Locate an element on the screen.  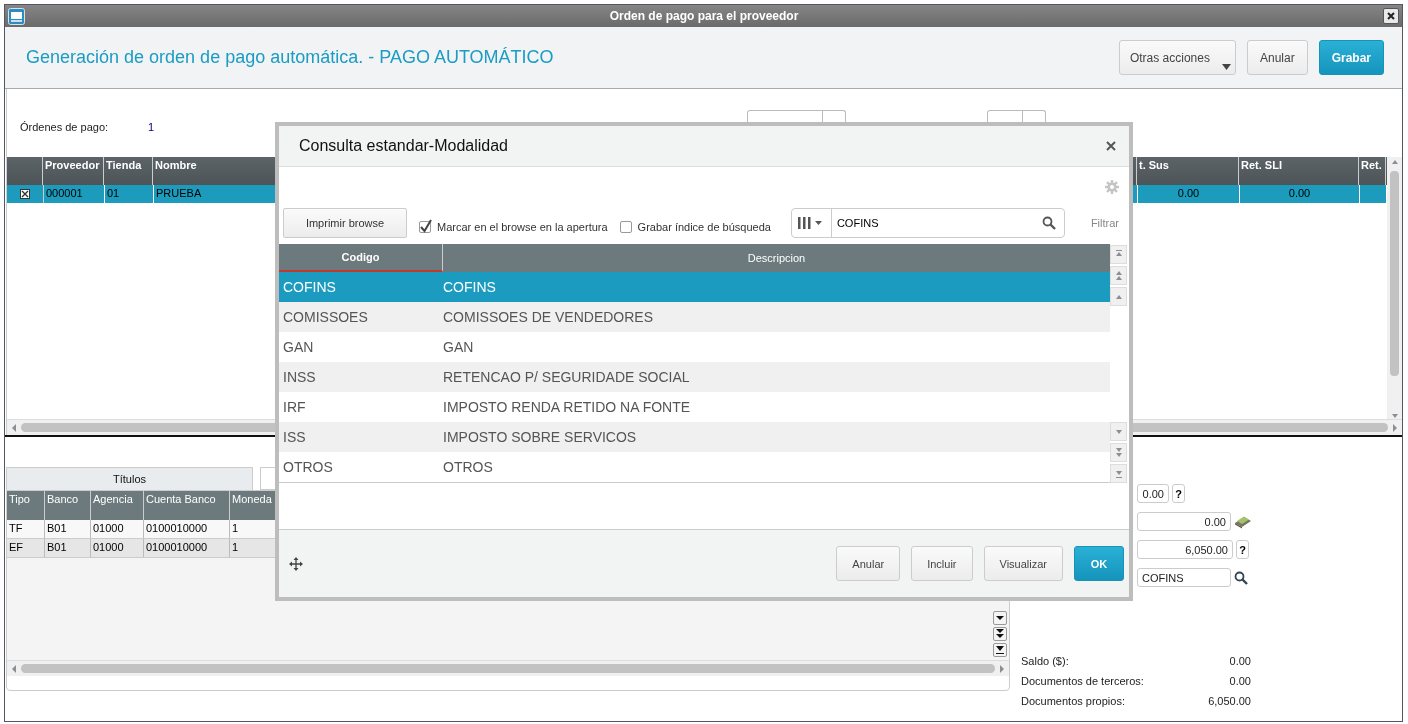
close-icon is located at coordinates (1391, 16).